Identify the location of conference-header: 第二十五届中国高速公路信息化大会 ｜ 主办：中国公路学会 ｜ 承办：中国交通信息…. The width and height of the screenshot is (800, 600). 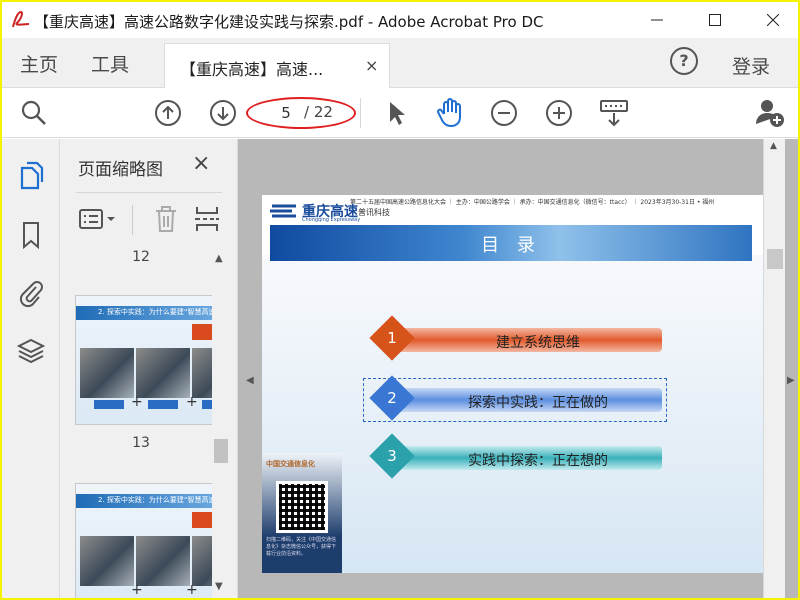
(532, 202).